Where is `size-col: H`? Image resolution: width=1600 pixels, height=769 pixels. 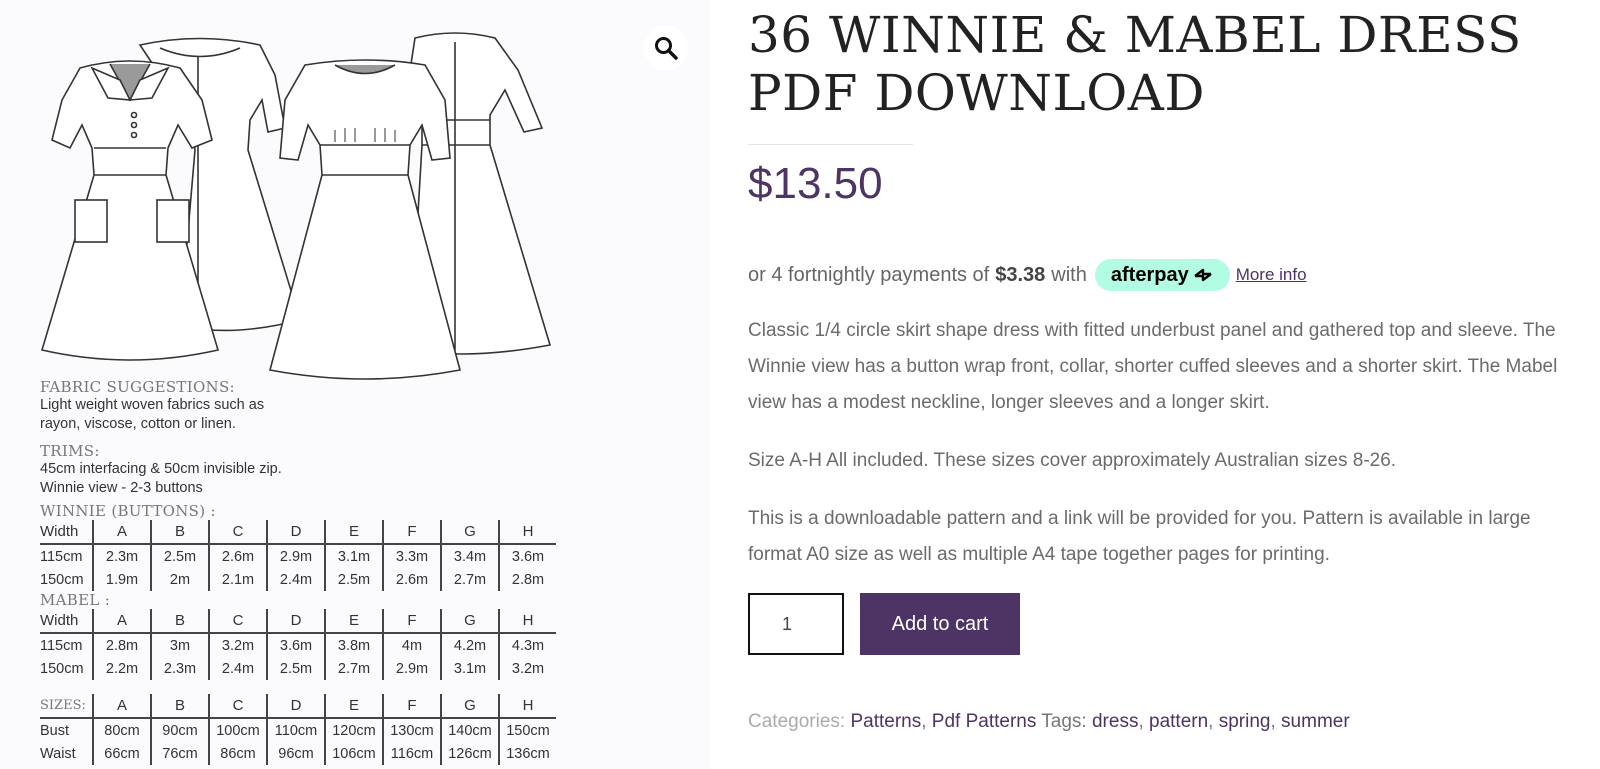 size-col: H is located at coordinates (527, 706).